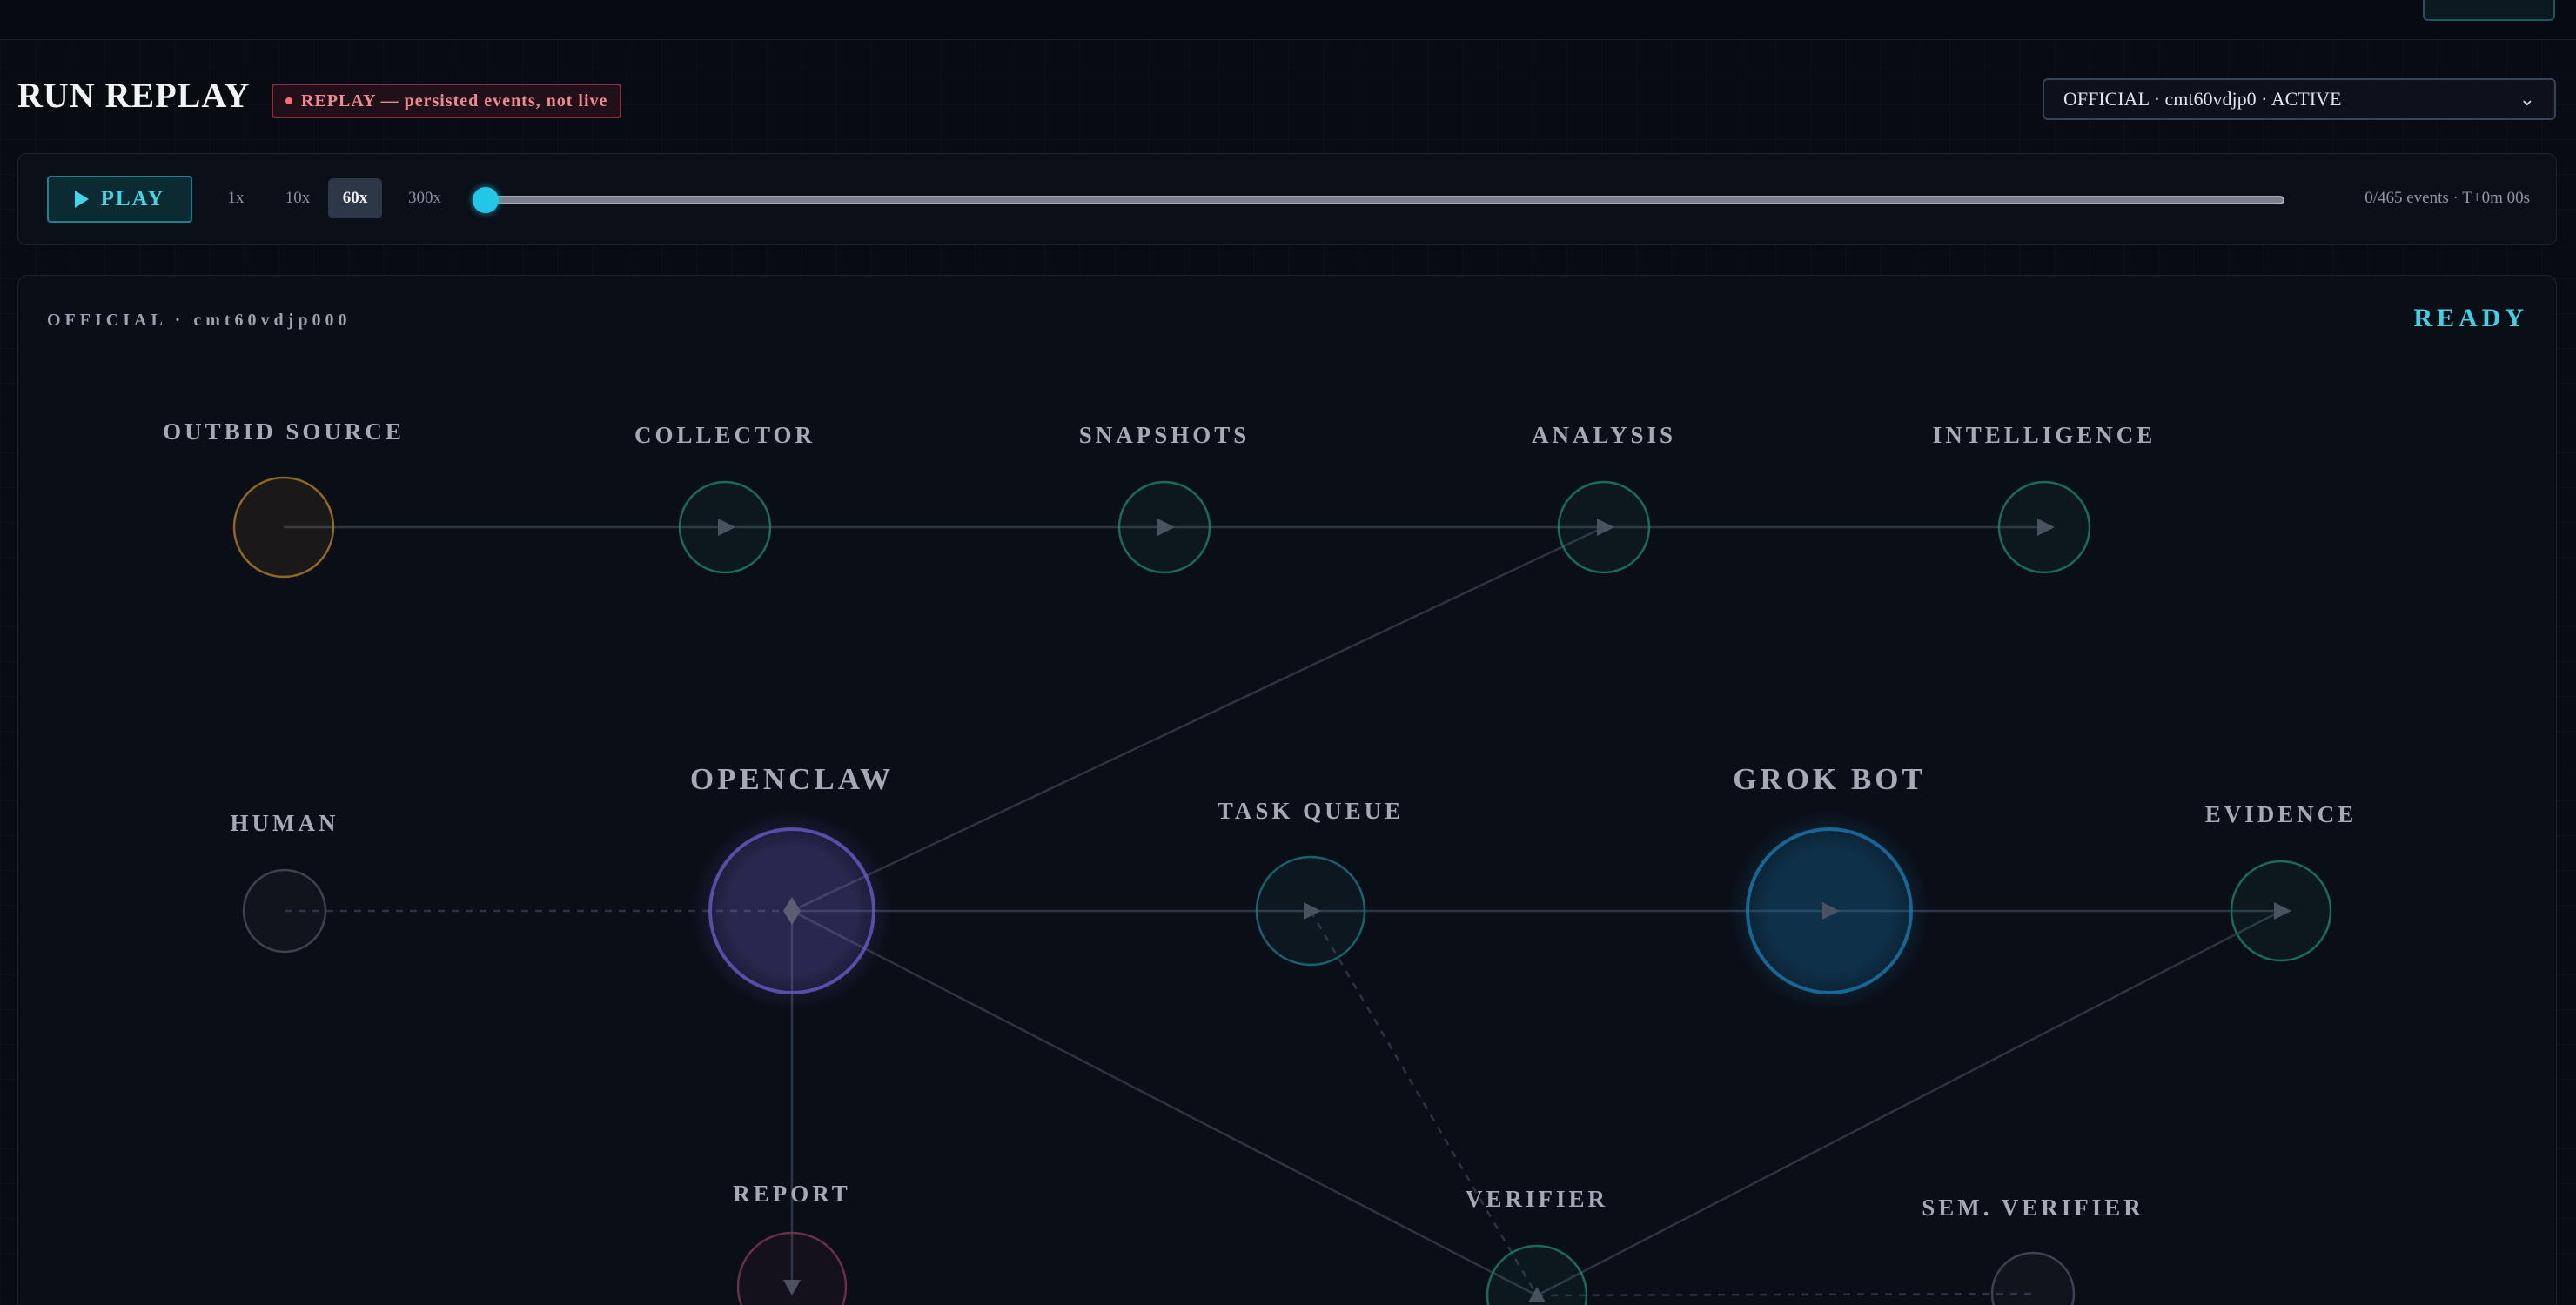 The image size is (2576, 1305). Describe the element at coordinates (792, 1243) in the screenshot. I see `node-report: REPORT` at that location.